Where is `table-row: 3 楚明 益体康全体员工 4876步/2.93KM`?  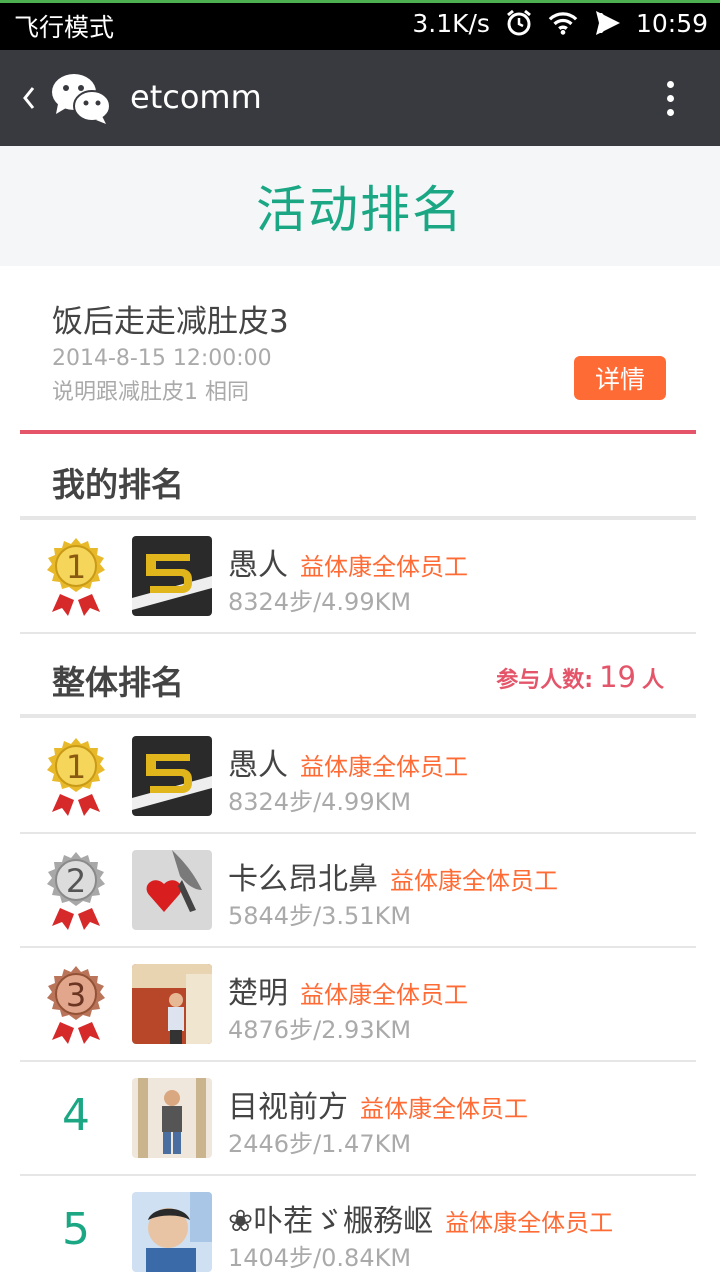 table-row: 3 楚明 益体康全体员工 4876步/2.93KM is located at coordinates (358, 1005).